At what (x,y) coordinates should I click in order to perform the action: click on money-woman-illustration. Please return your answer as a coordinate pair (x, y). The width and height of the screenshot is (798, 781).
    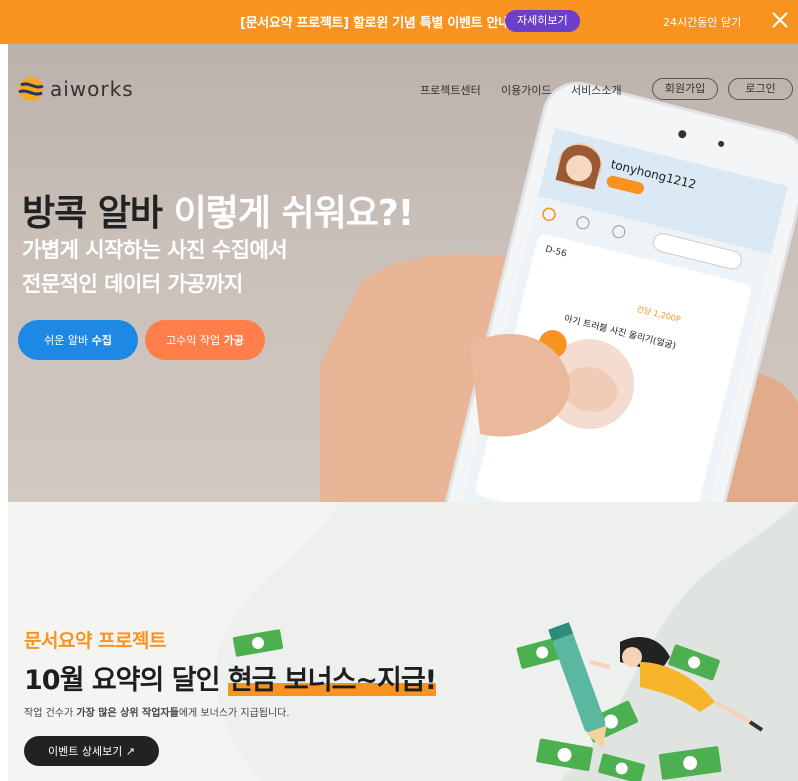
    Looking at the image, I should click on (640, 701).